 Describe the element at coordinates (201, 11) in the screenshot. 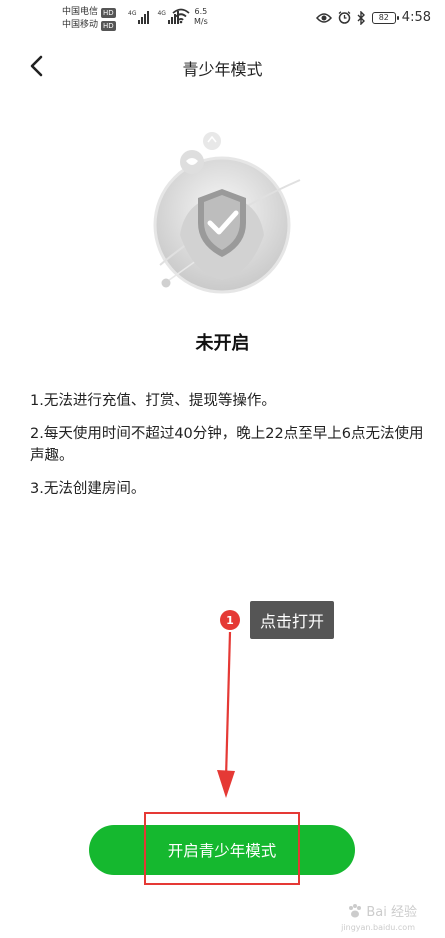

I see `network-speed-value: 6.5` at that location.